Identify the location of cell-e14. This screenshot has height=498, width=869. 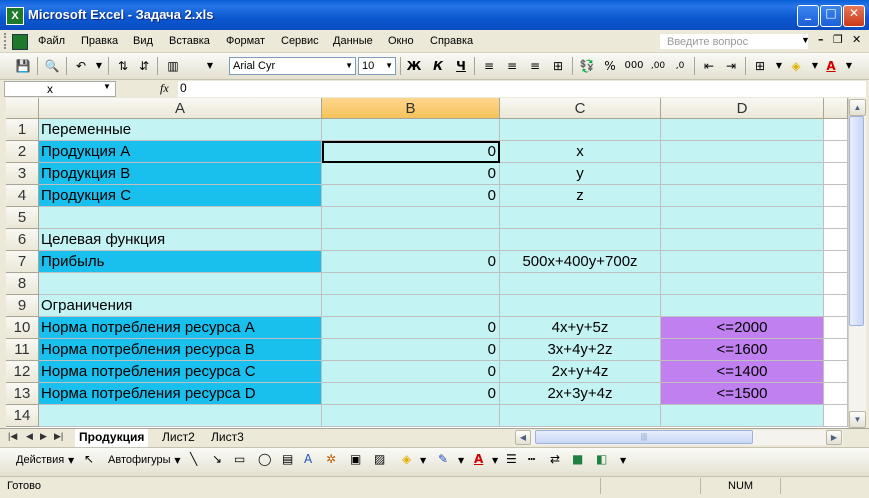
(836, 416).